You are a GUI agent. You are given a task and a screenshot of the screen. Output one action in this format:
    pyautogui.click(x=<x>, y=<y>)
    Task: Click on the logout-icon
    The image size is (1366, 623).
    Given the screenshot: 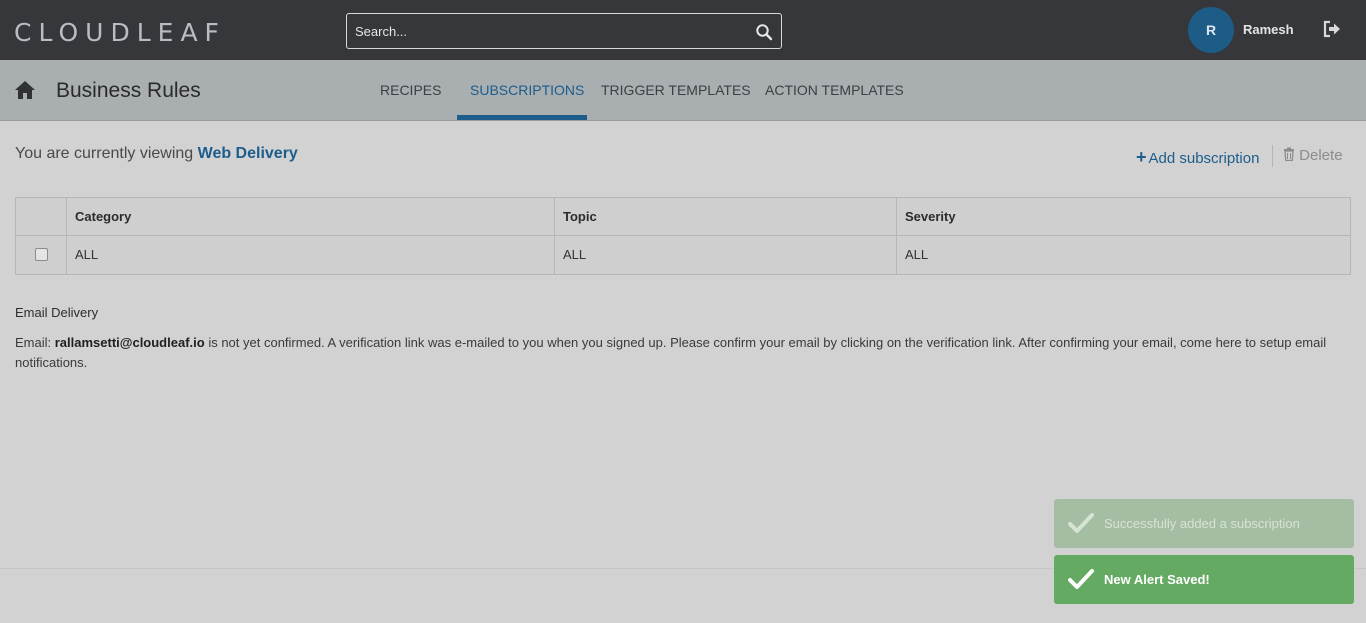 What is the action you would take?
    pyautogui.click(x=1332, y=29)
    